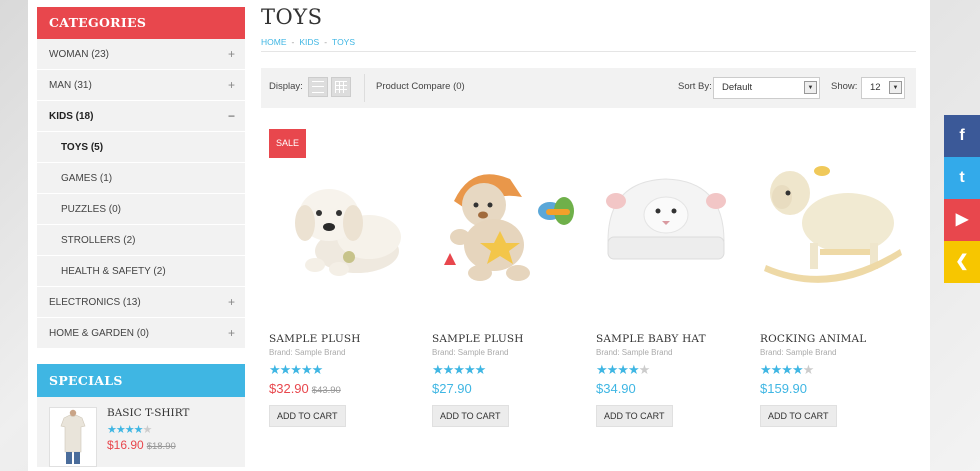  What do you see at coordinates (95, 302) in the screenshot?
I see `category-label: ELECTRONICS (13)` at bounding box center [95, 302].